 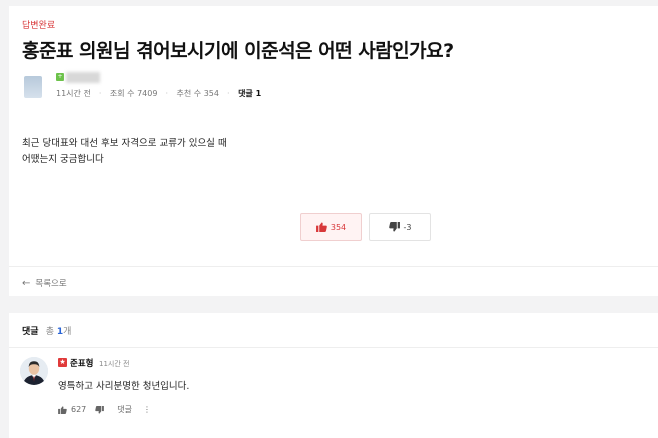 I want to click on view-count: 조회 수 7409, so click(x=133, y=93).